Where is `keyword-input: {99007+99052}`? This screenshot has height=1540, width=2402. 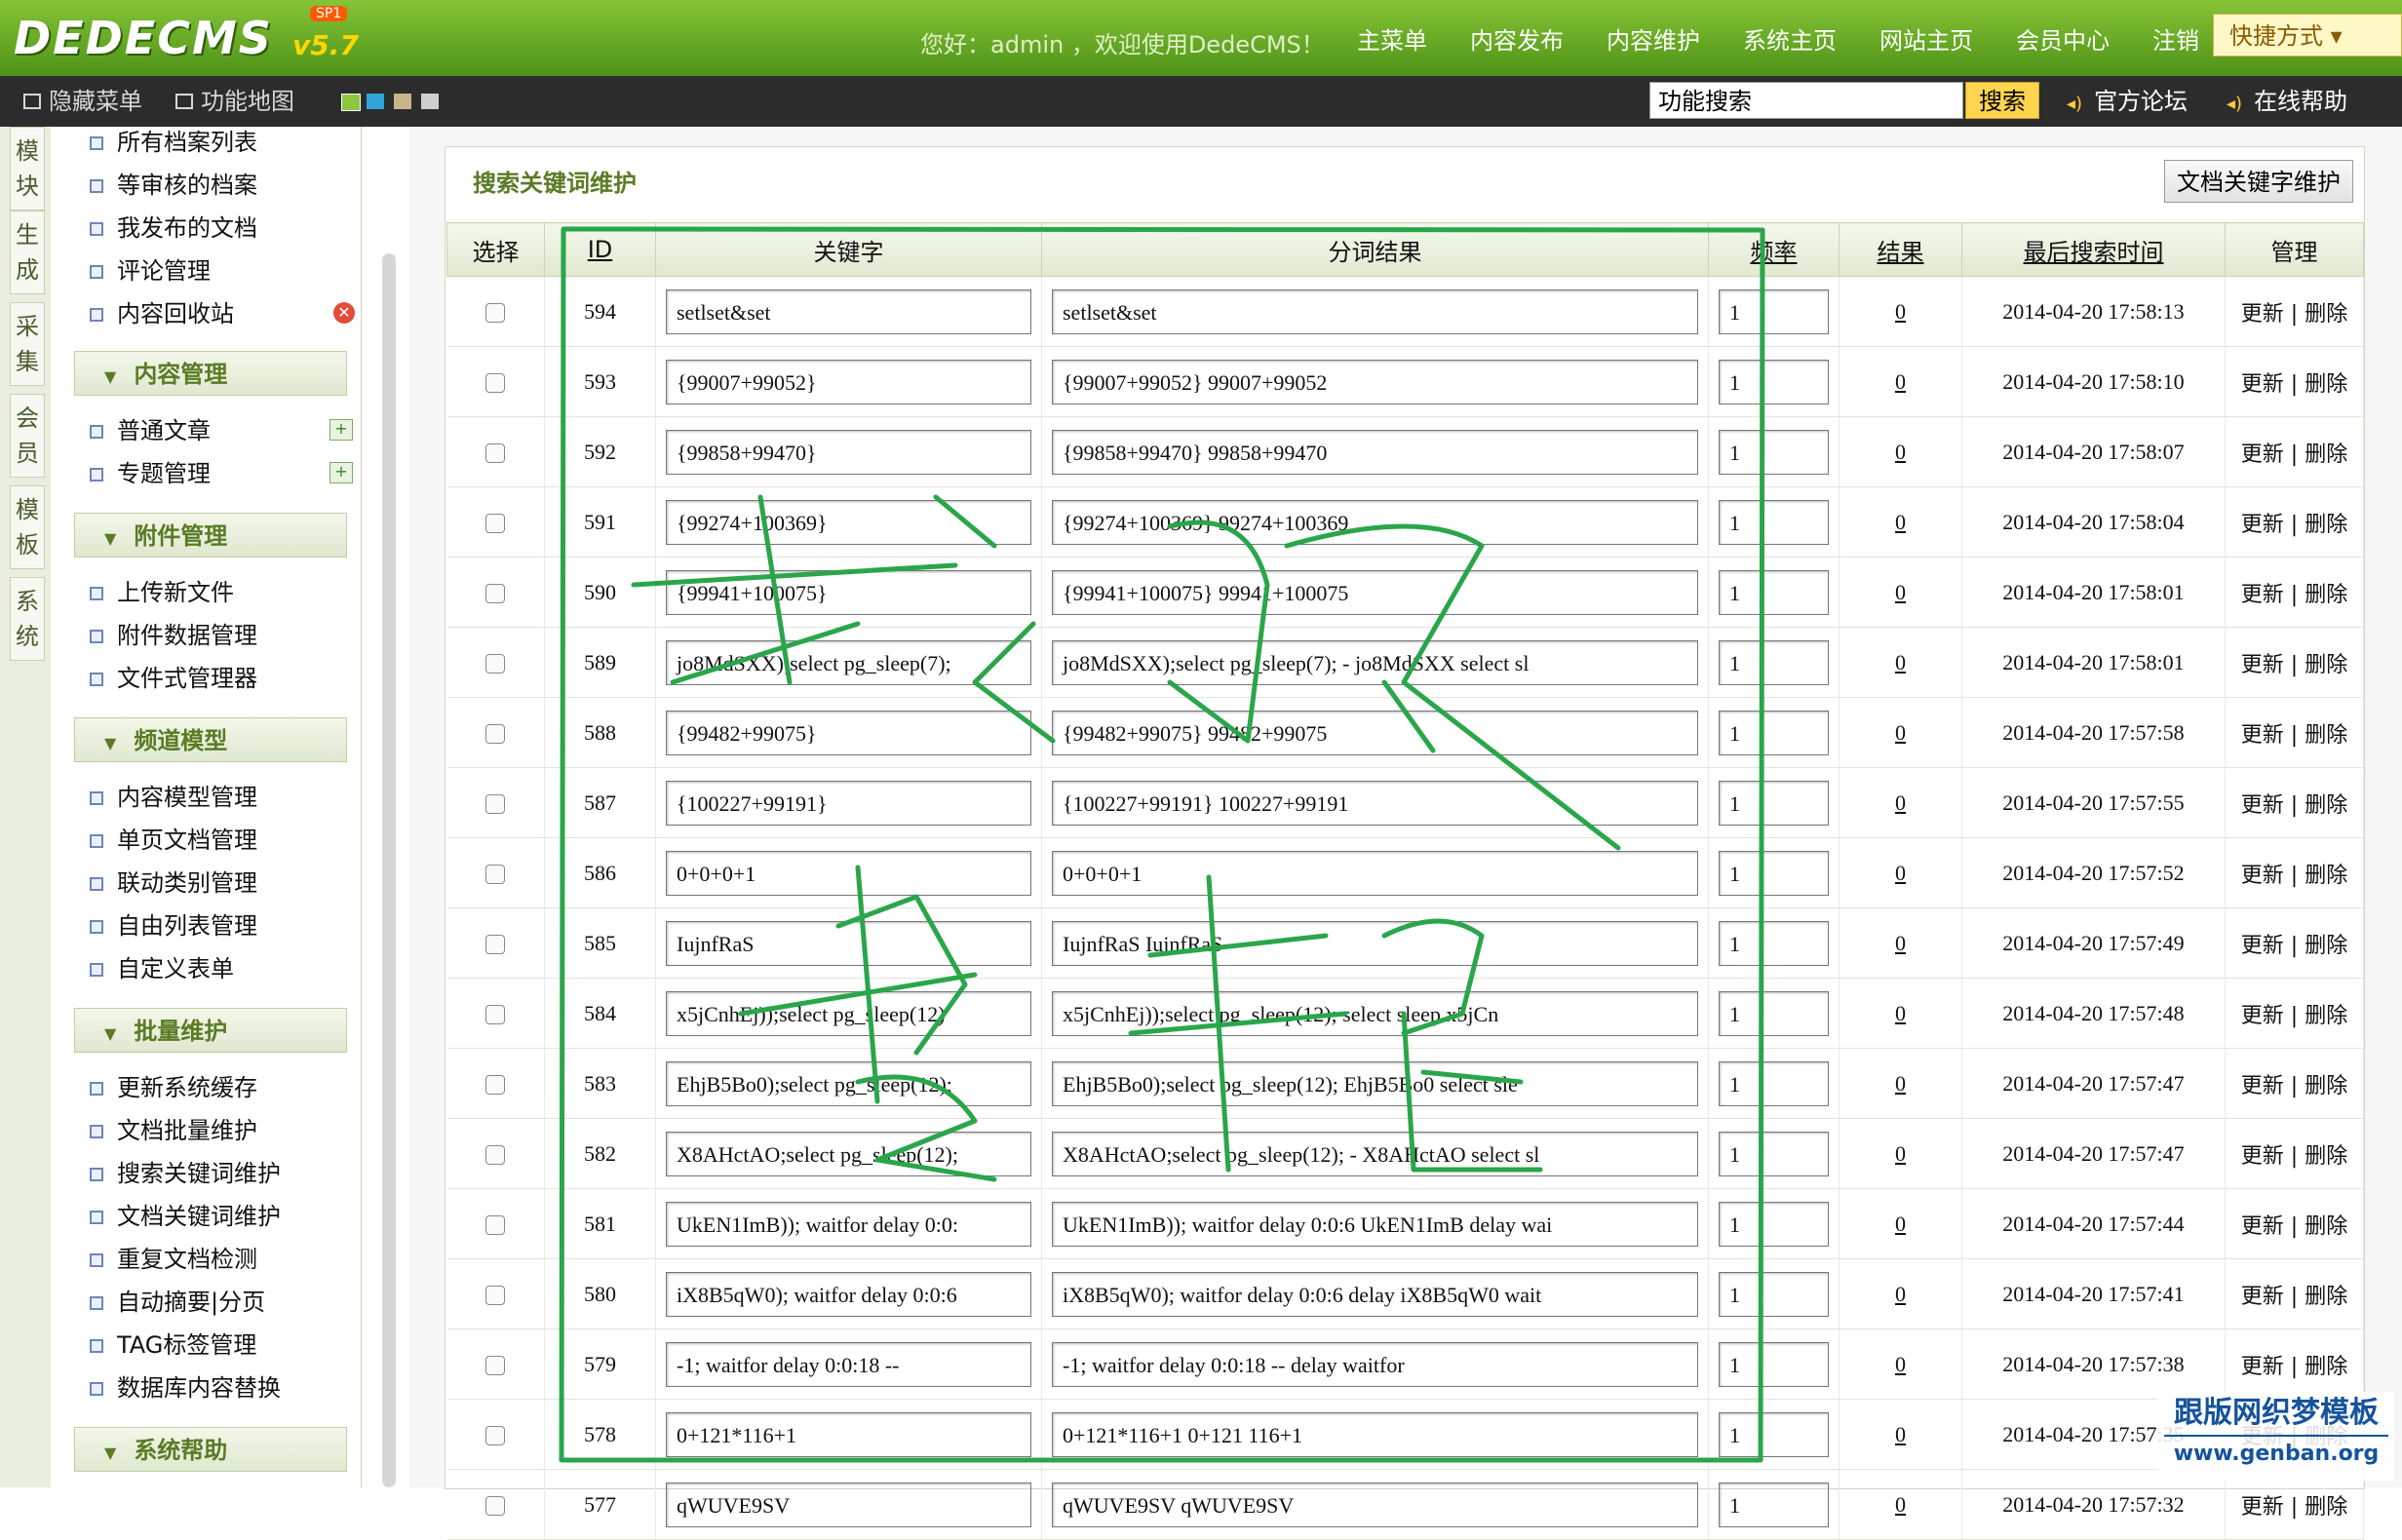 keyword-input: {99007+99052} is located at coordinates (848, 381).